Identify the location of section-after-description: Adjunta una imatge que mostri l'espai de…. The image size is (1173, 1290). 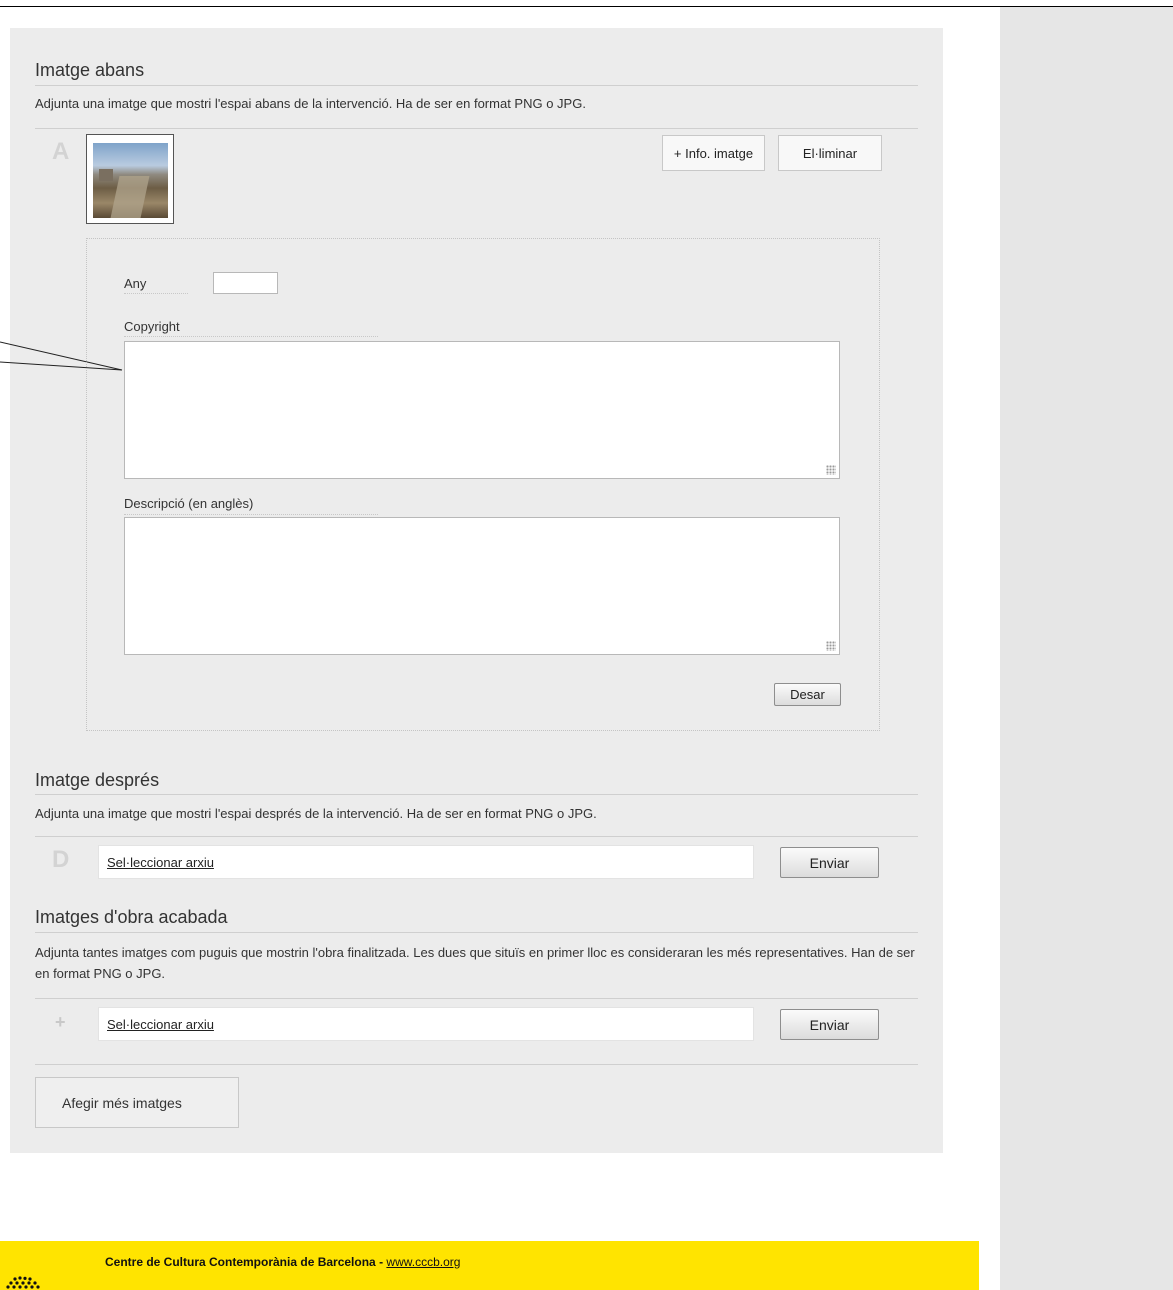
(316, 813).